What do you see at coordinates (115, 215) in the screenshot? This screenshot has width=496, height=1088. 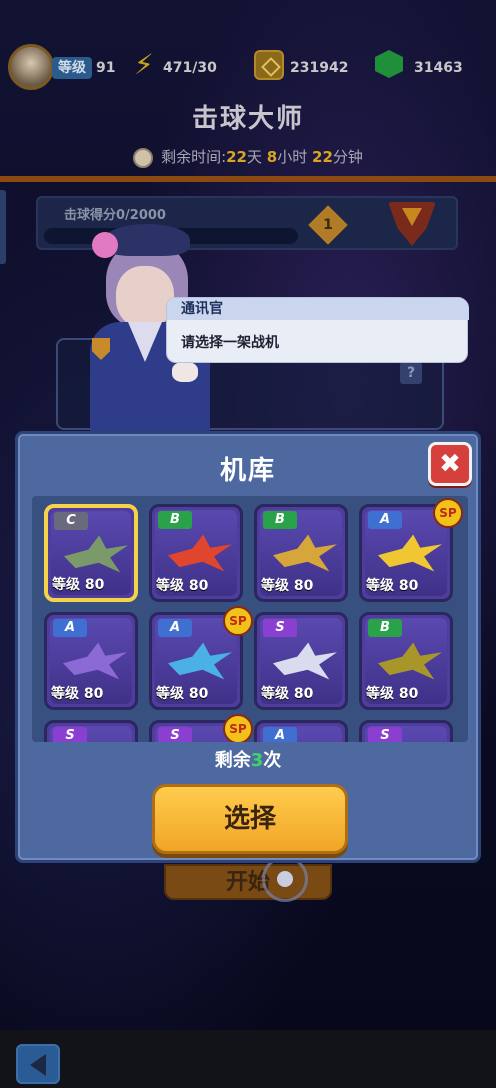 I see `score-label: 击球得分0/2000` at bounding box center [115, 215].